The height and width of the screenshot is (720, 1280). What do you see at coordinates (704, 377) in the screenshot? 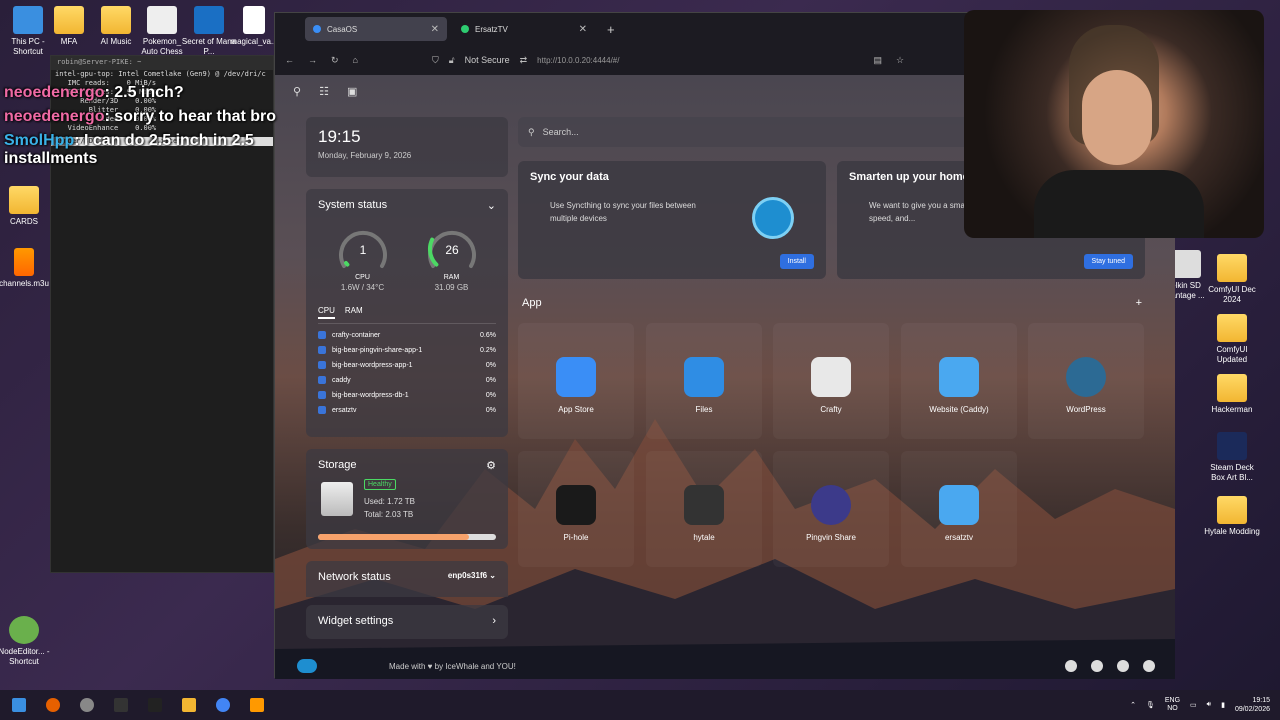
I see `files-icon` at bounding box center [704, 377].